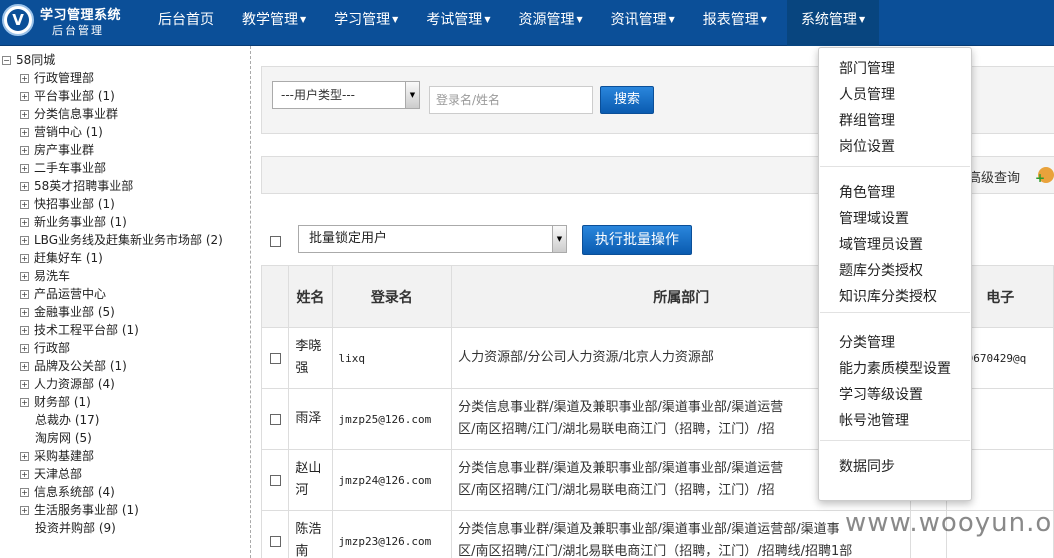  What do you see at coordinates (643, 23) in the screenshot?
I see `nav-item-5: 资讯管理 ▼` at bounding box center [643, 23].